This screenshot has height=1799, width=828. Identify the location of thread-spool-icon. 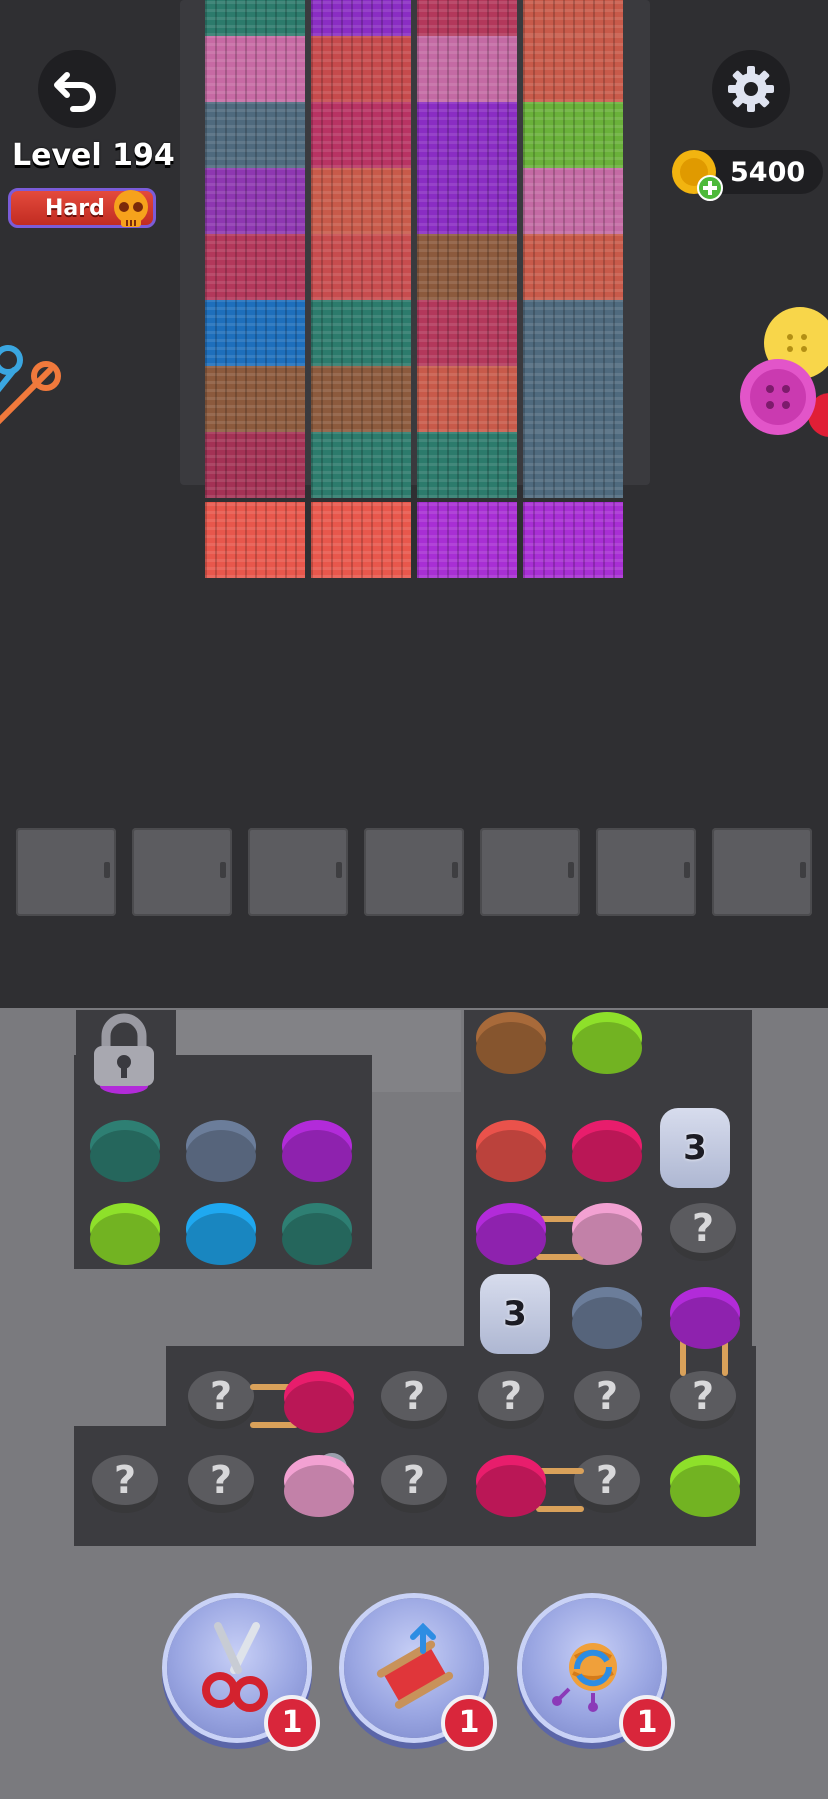
(415, 1666).